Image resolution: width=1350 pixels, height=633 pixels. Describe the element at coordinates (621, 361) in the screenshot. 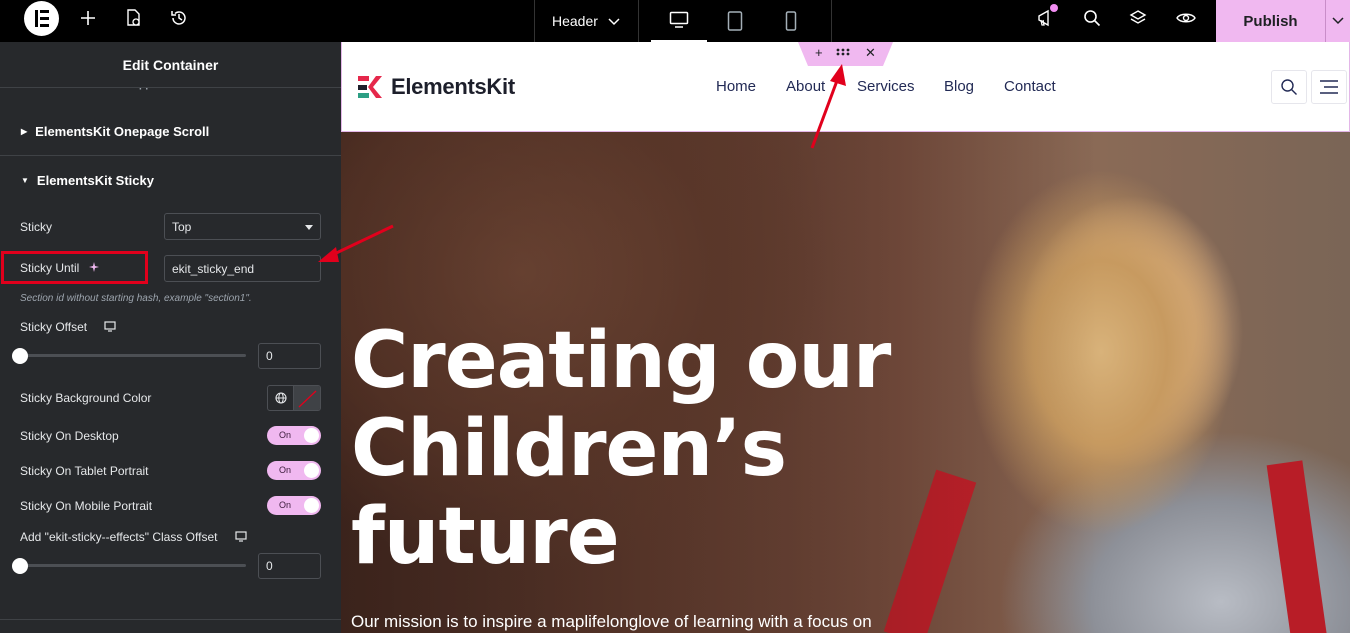

I see `hero-title-line: Creating our` at that location.